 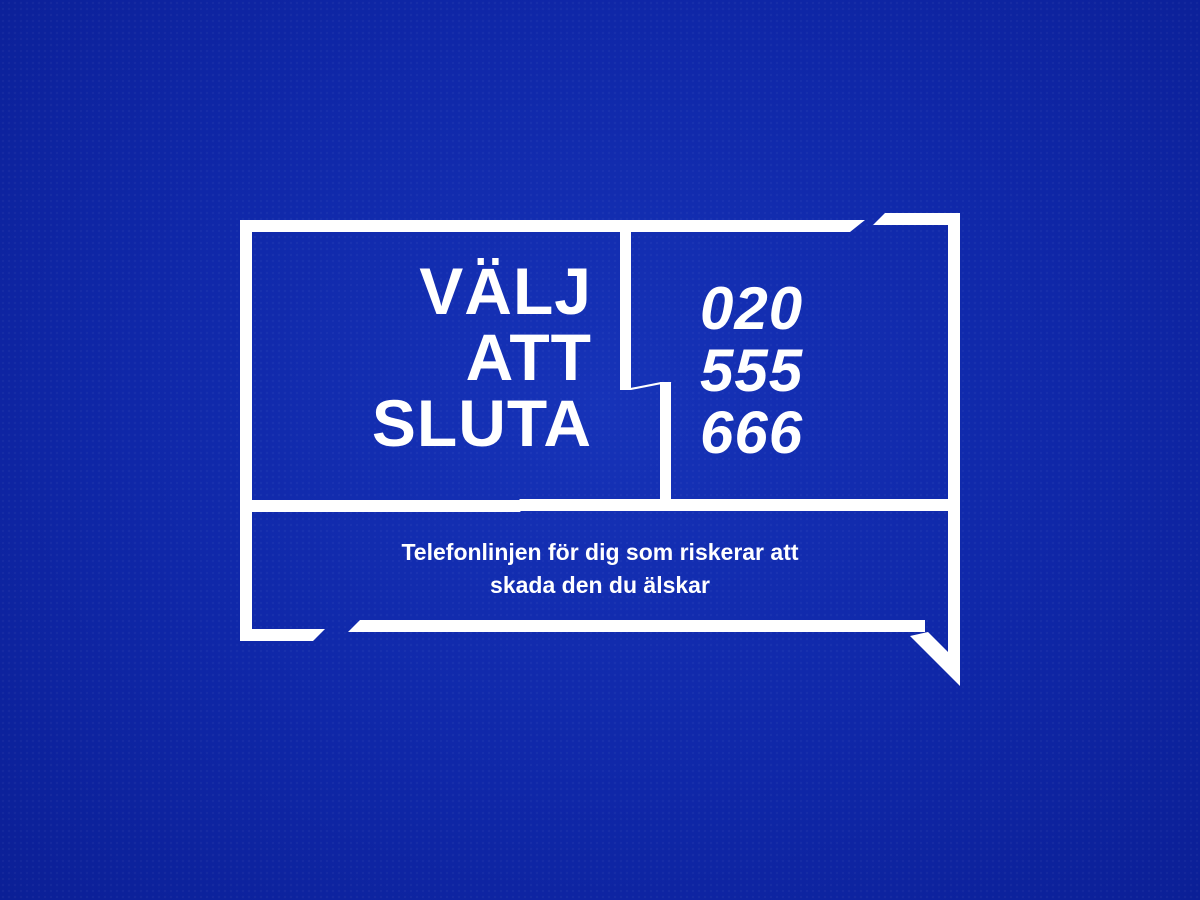 I want to click on frame-top-edge-right, so click(x=916, y=219).